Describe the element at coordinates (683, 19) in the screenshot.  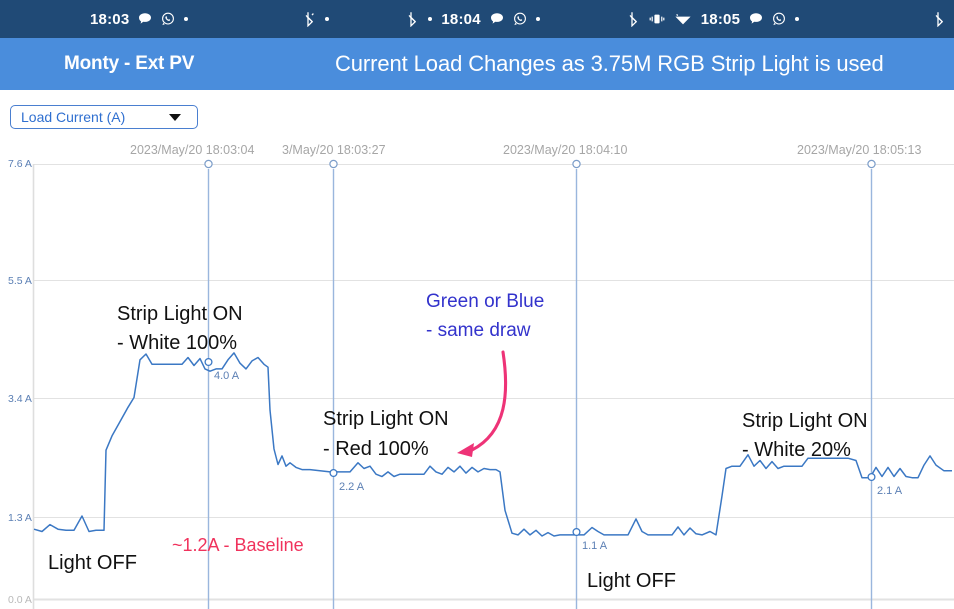
I see `wifi-icon` at that location.